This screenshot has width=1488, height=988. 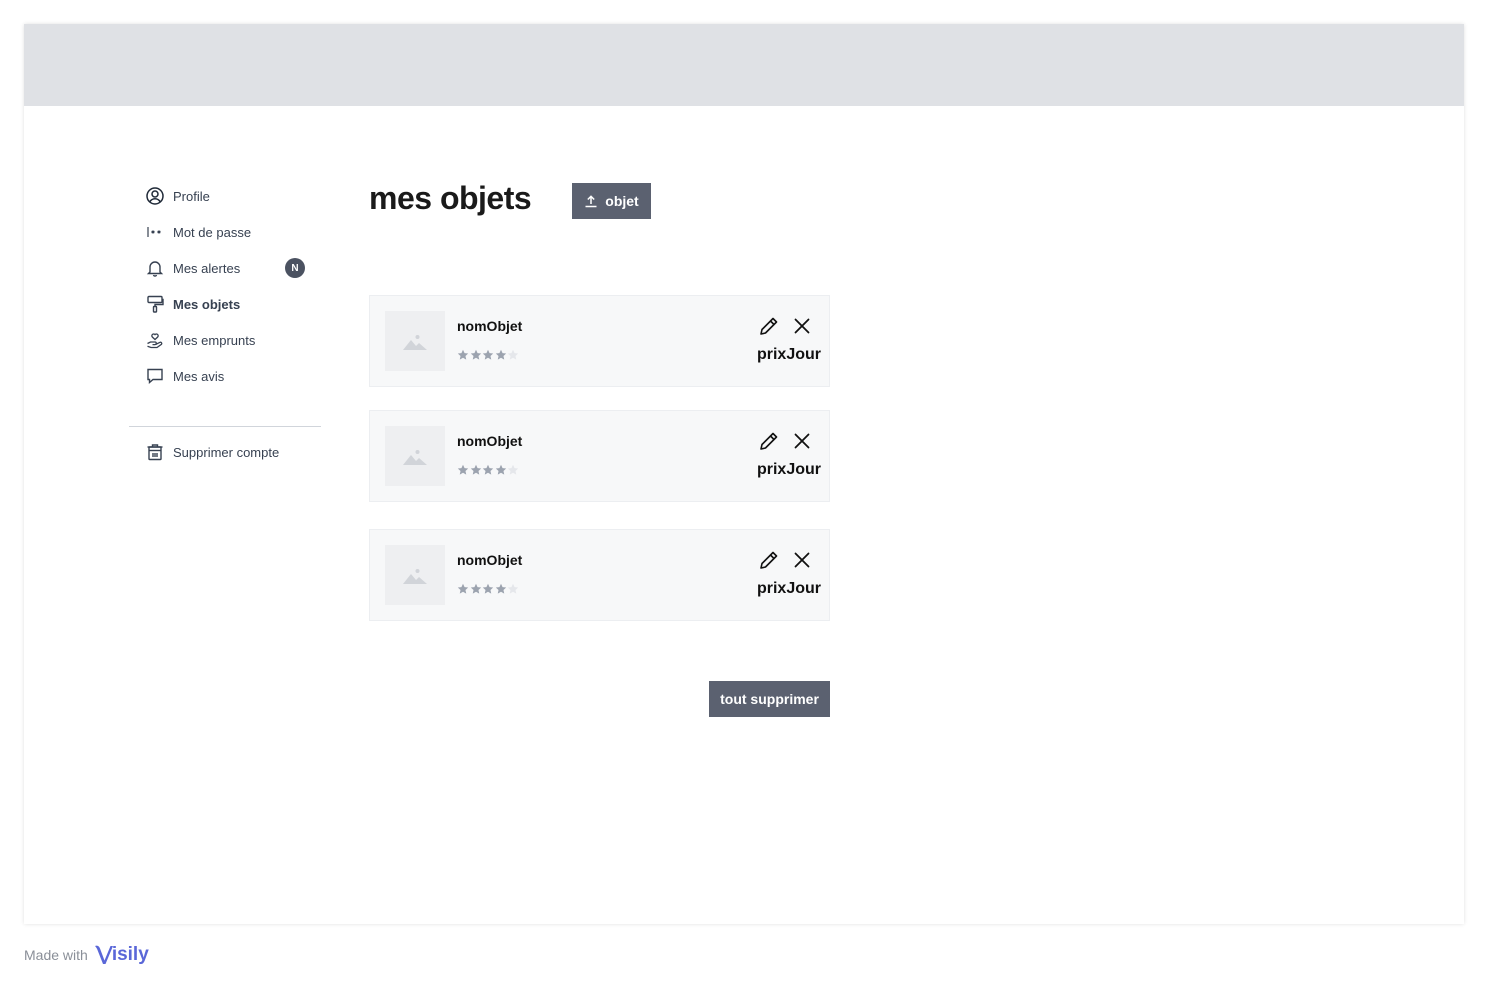 I want to click on sidebar-item-alerts: Mes alertes N, so click(x=233, y=268).